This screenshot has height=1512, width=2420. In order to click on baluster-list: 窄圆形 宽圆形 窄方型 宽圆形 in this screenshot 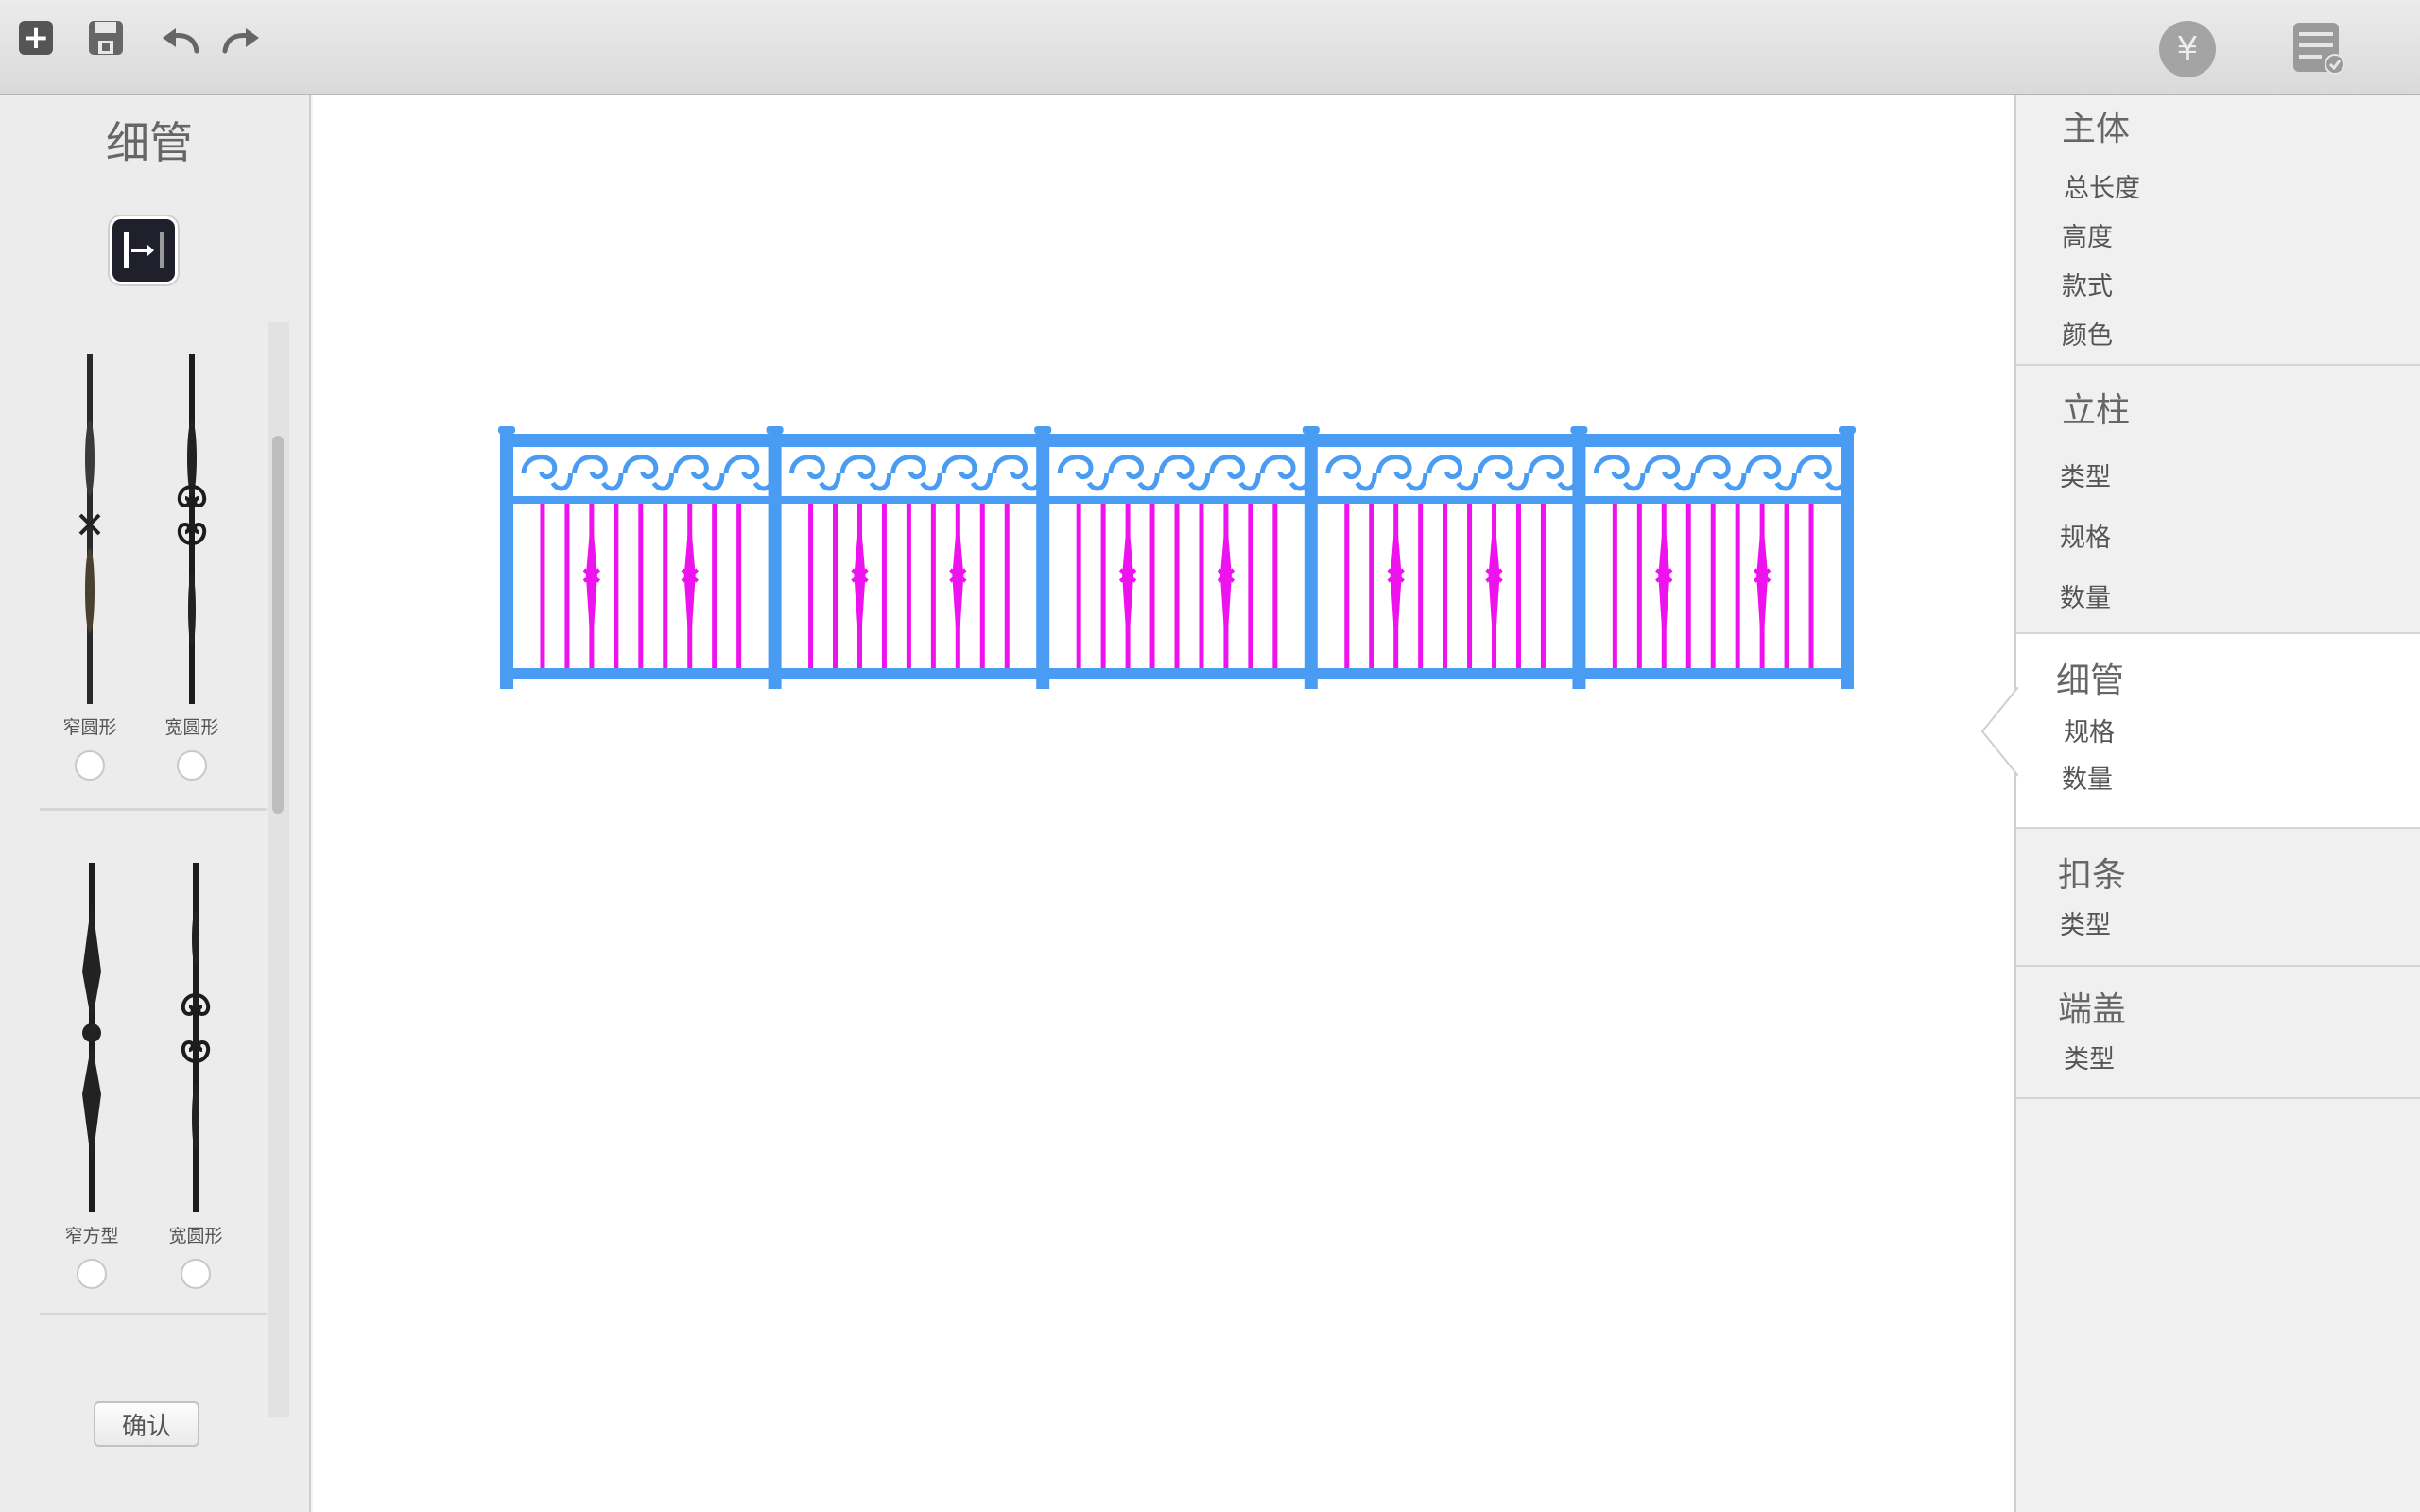, I will do `click(149, 869)`.